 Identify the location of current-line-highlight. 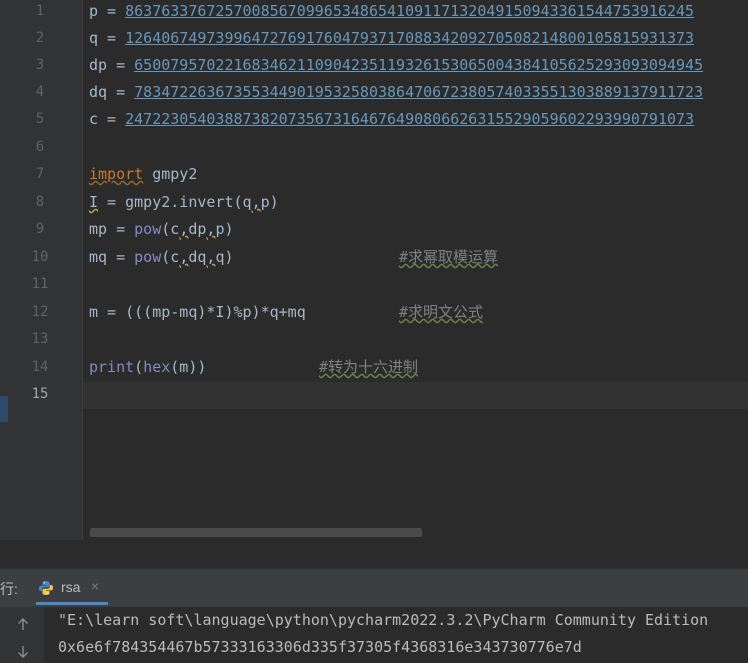
(415, 395).